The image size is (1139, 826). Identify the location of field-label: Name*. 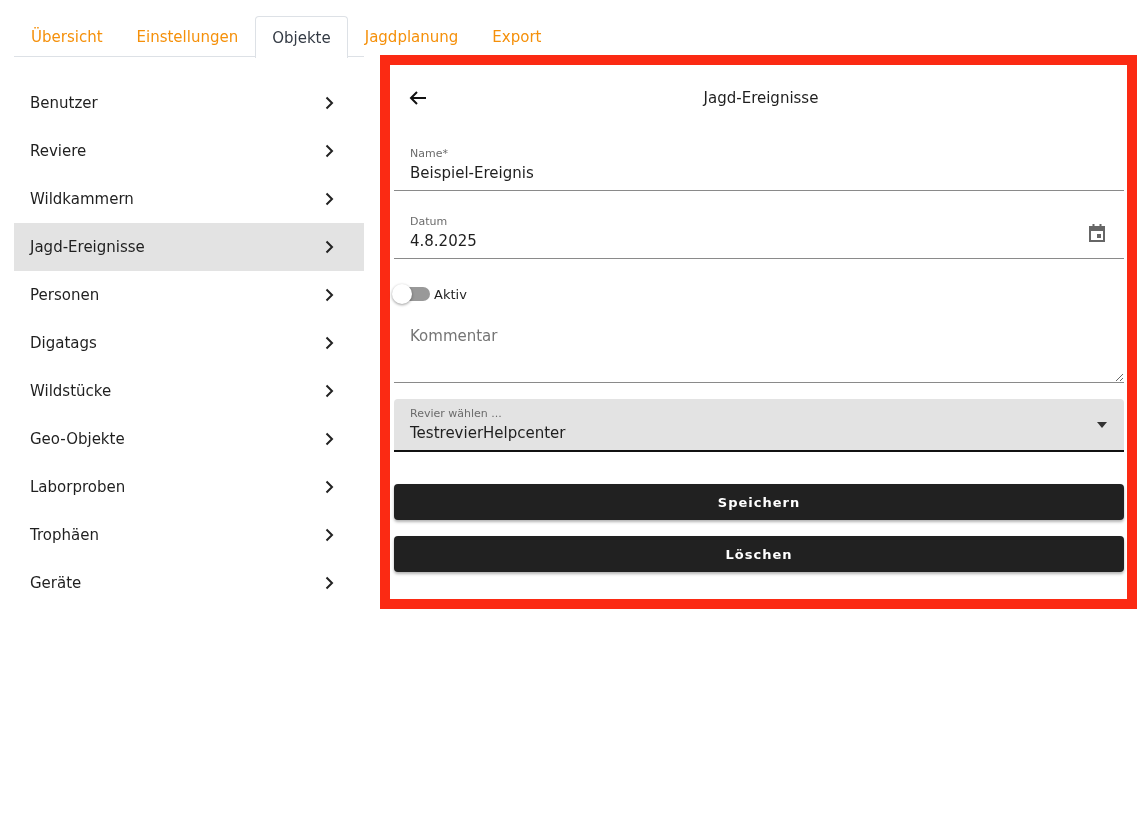
(429, 153).